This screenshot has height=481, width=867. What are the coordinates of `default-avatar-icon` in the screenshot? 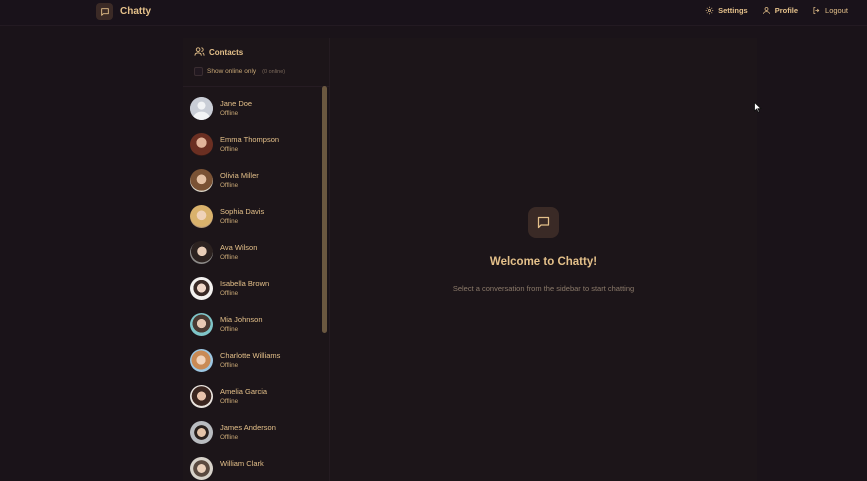 It's located at (201, 108).